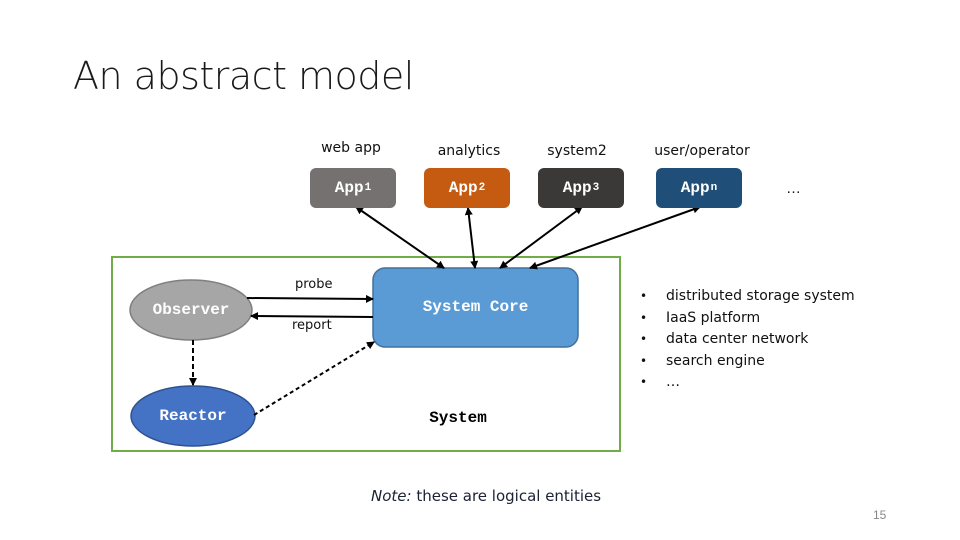 The height and width of the screenshot is (540, 960). I want to click on observer-label: Observer, so click(191, 310).